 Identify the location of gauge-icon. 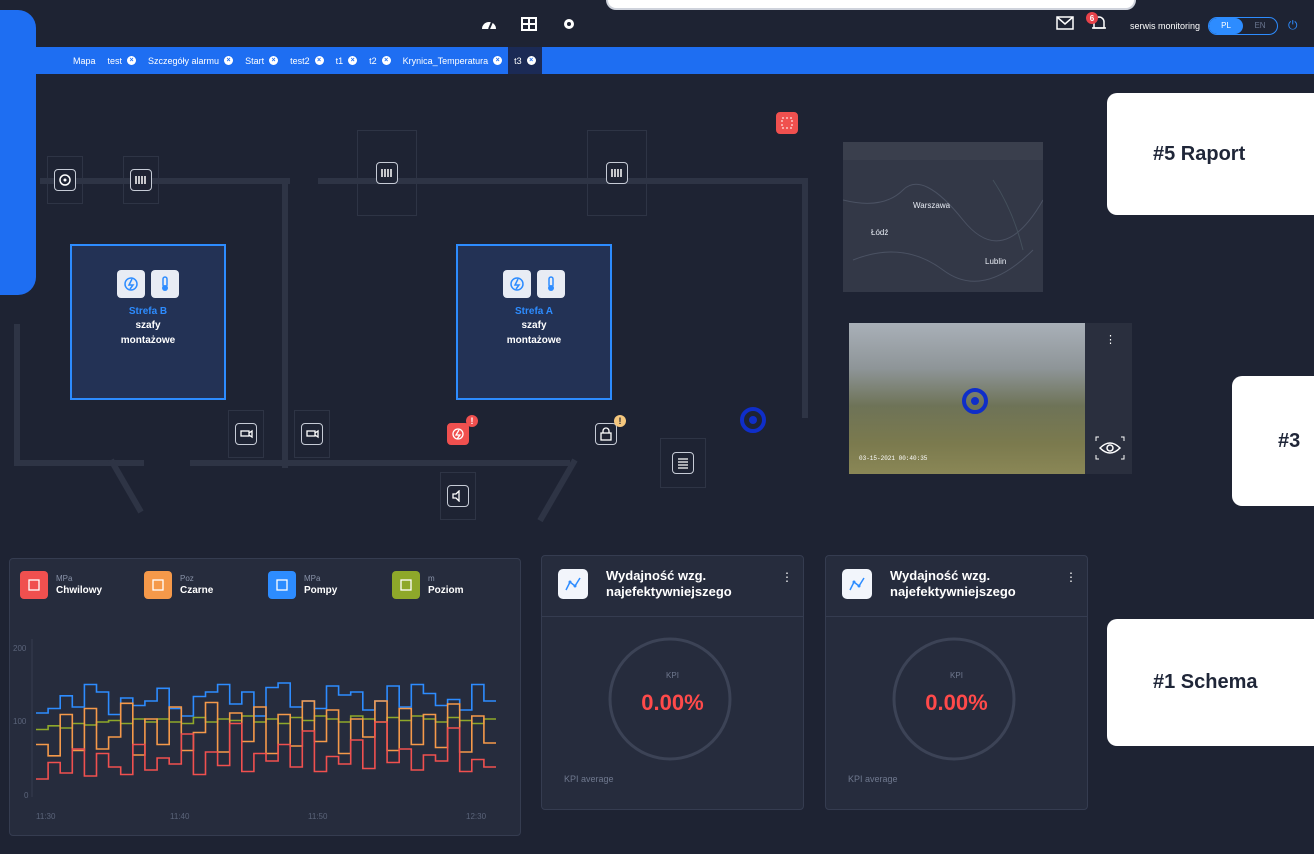
(954, 699).